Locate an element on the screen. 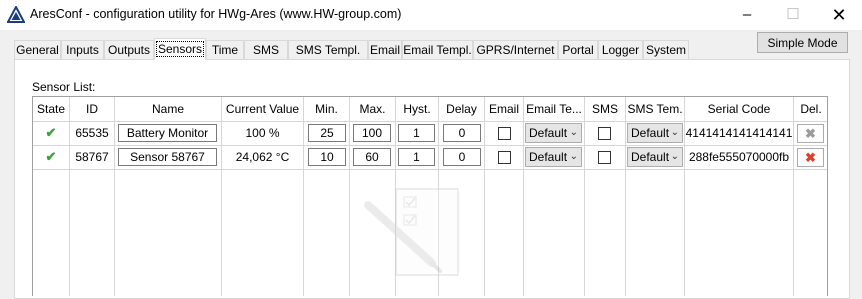 The height and width of the screenshot is (299, 862). tab-logger: Logger is located at coordinates (620, 49).